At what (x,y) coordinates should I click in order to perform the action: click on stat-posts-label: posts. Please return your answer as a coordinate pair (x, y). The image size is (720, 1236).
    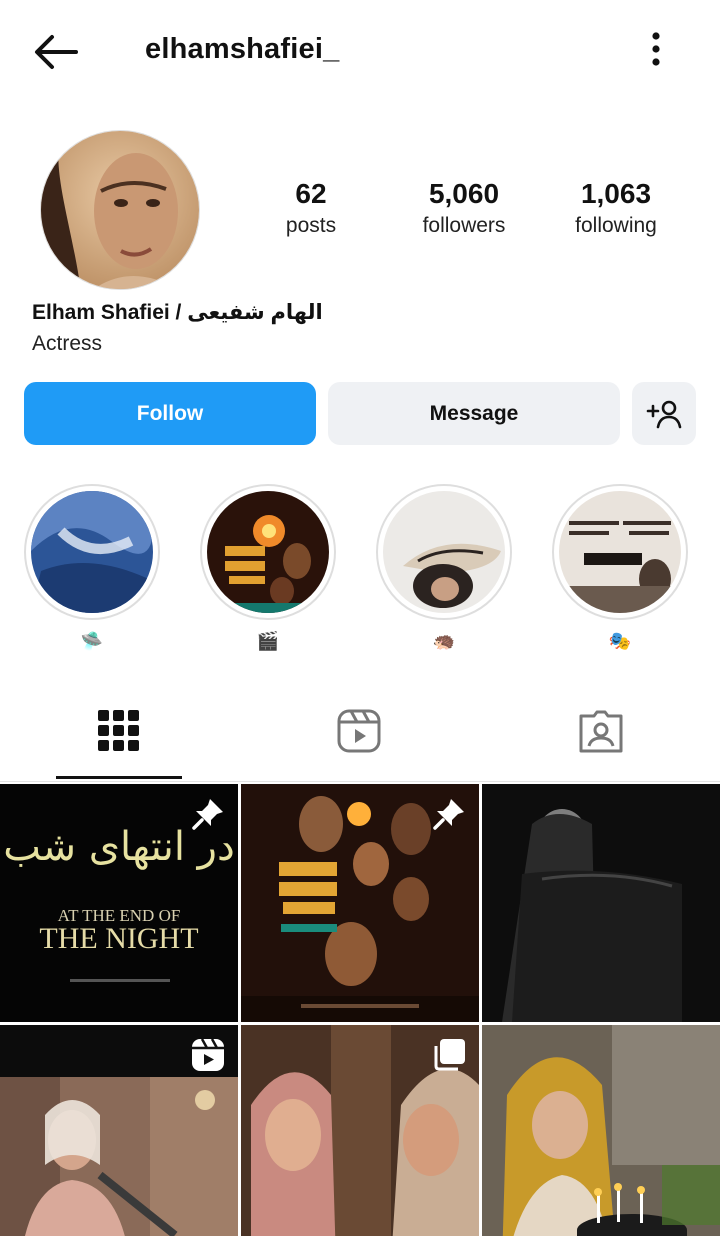
    Looking at the image, I should click on (311, 225).